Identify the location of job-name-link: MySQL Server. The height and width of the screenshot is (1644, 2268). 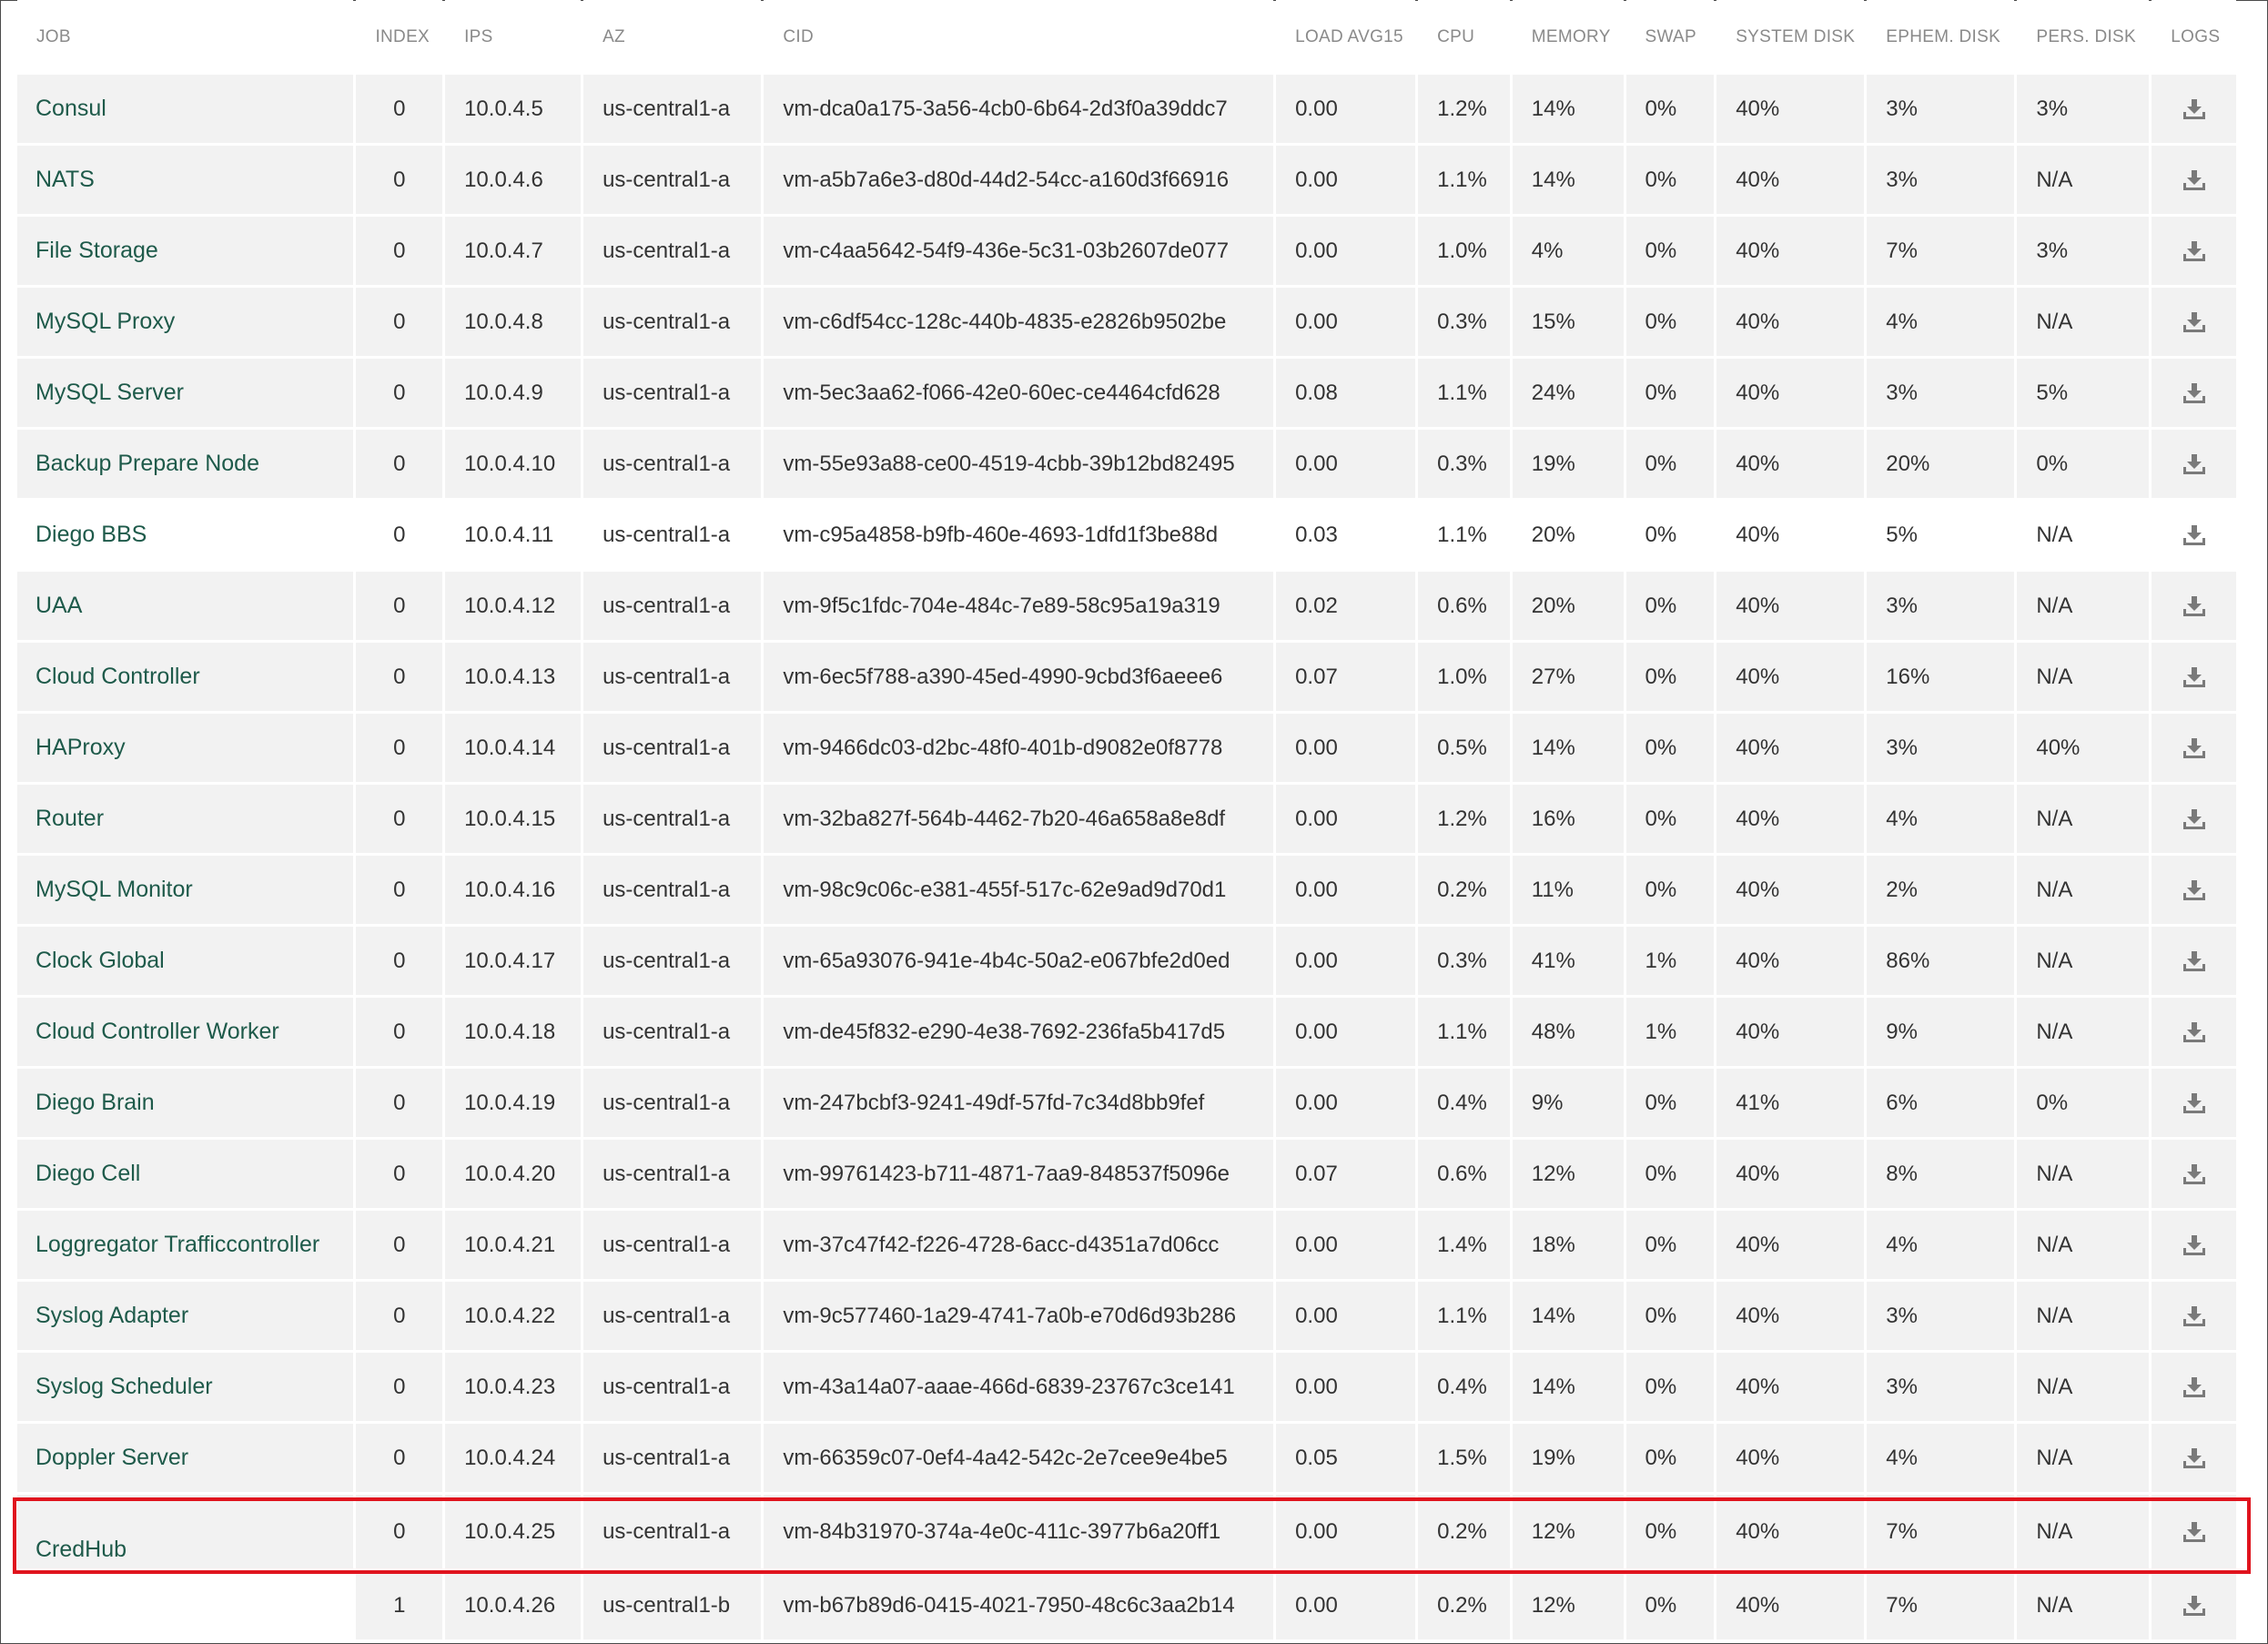
(185, 394).